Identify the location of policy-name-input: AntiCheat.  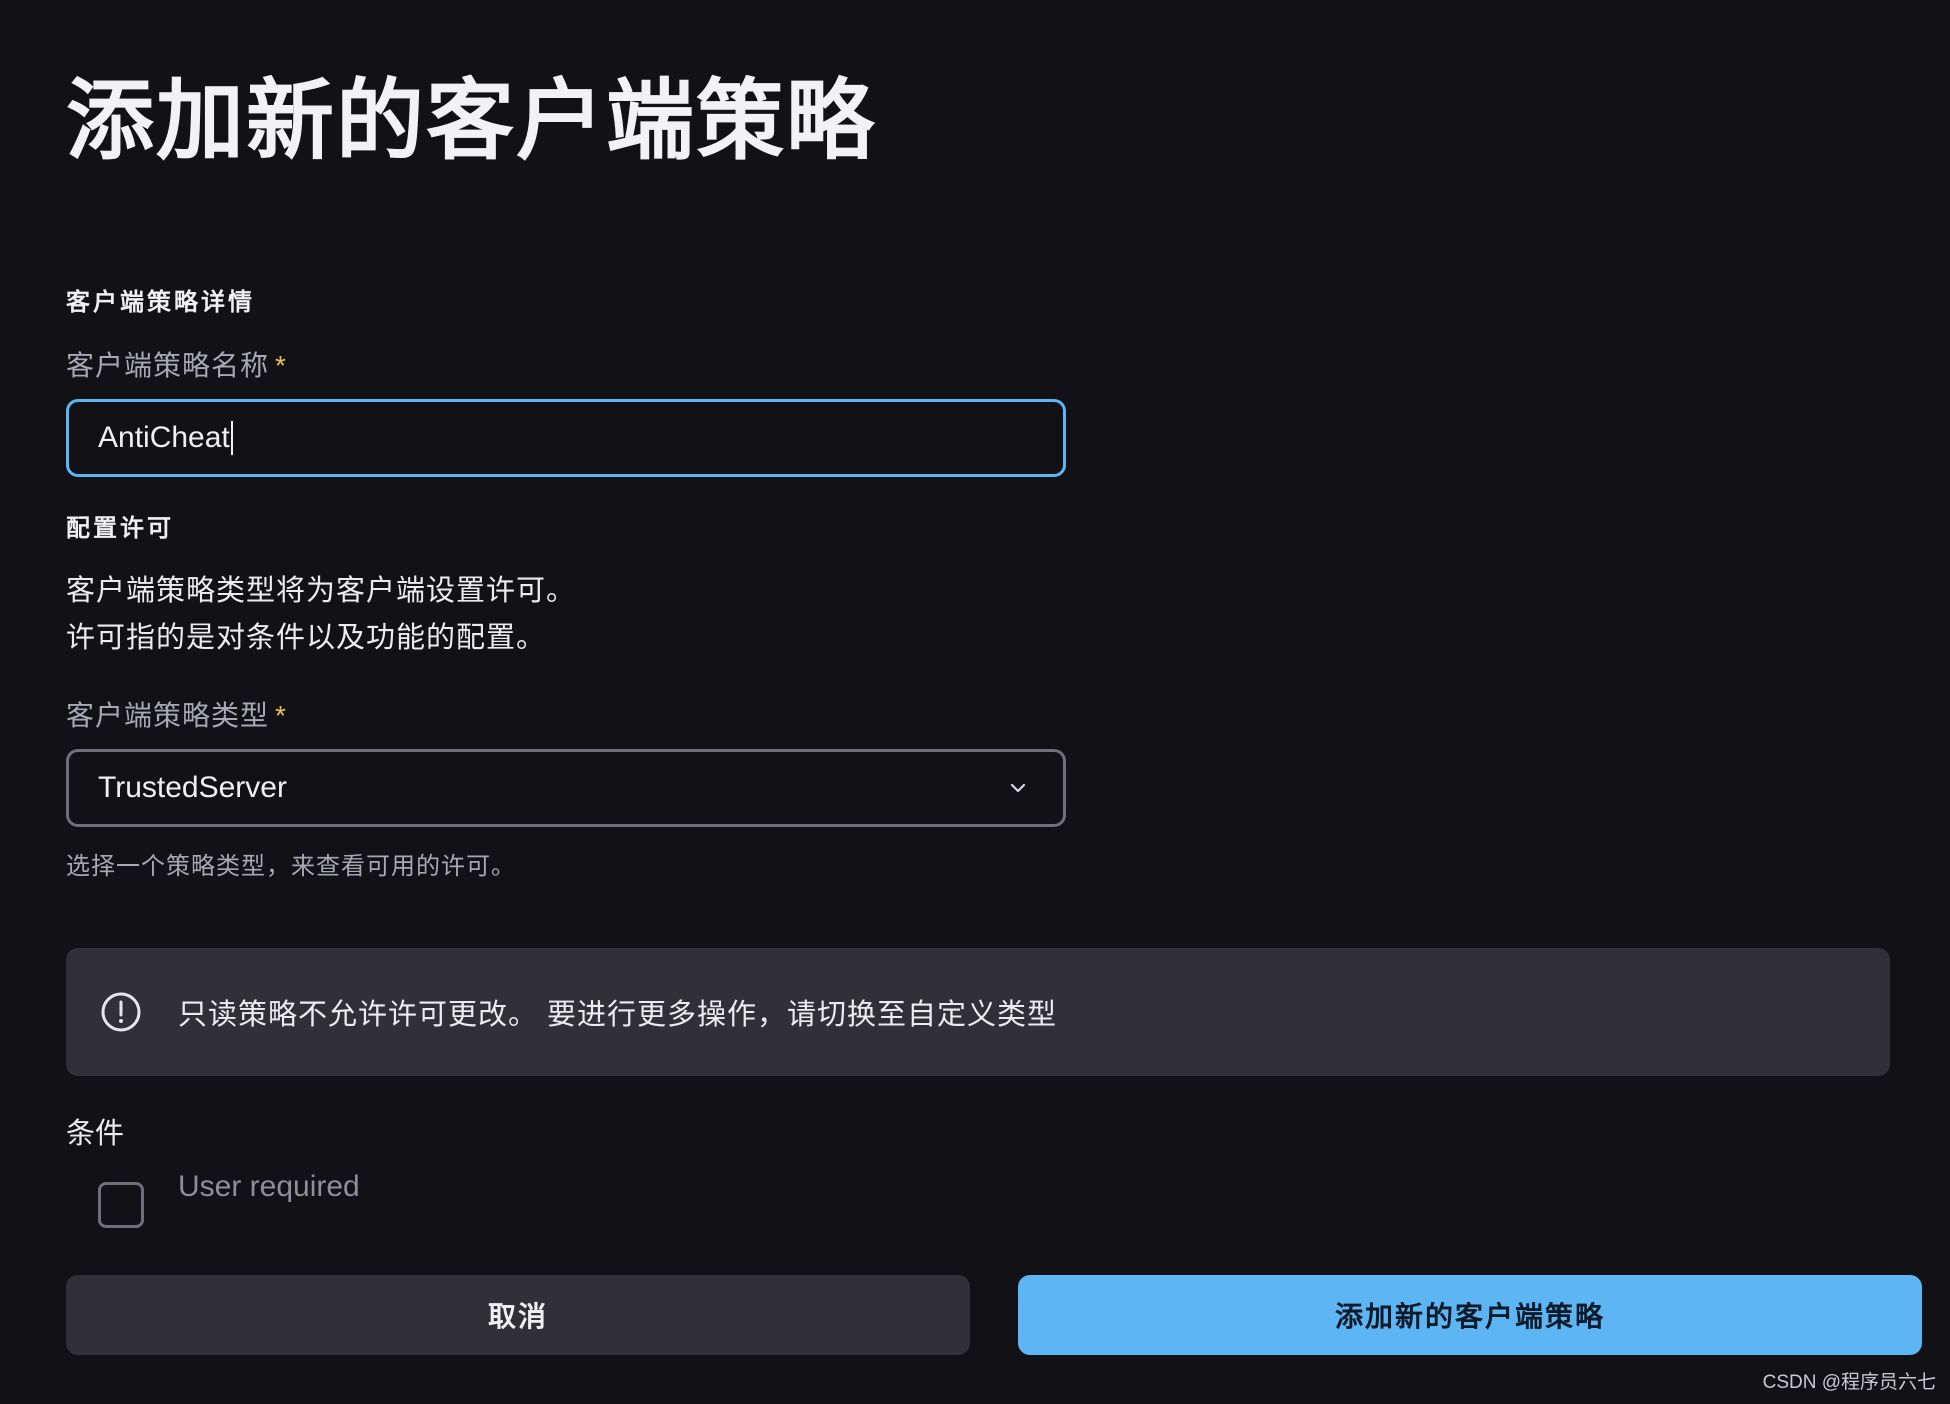
(566, 438).